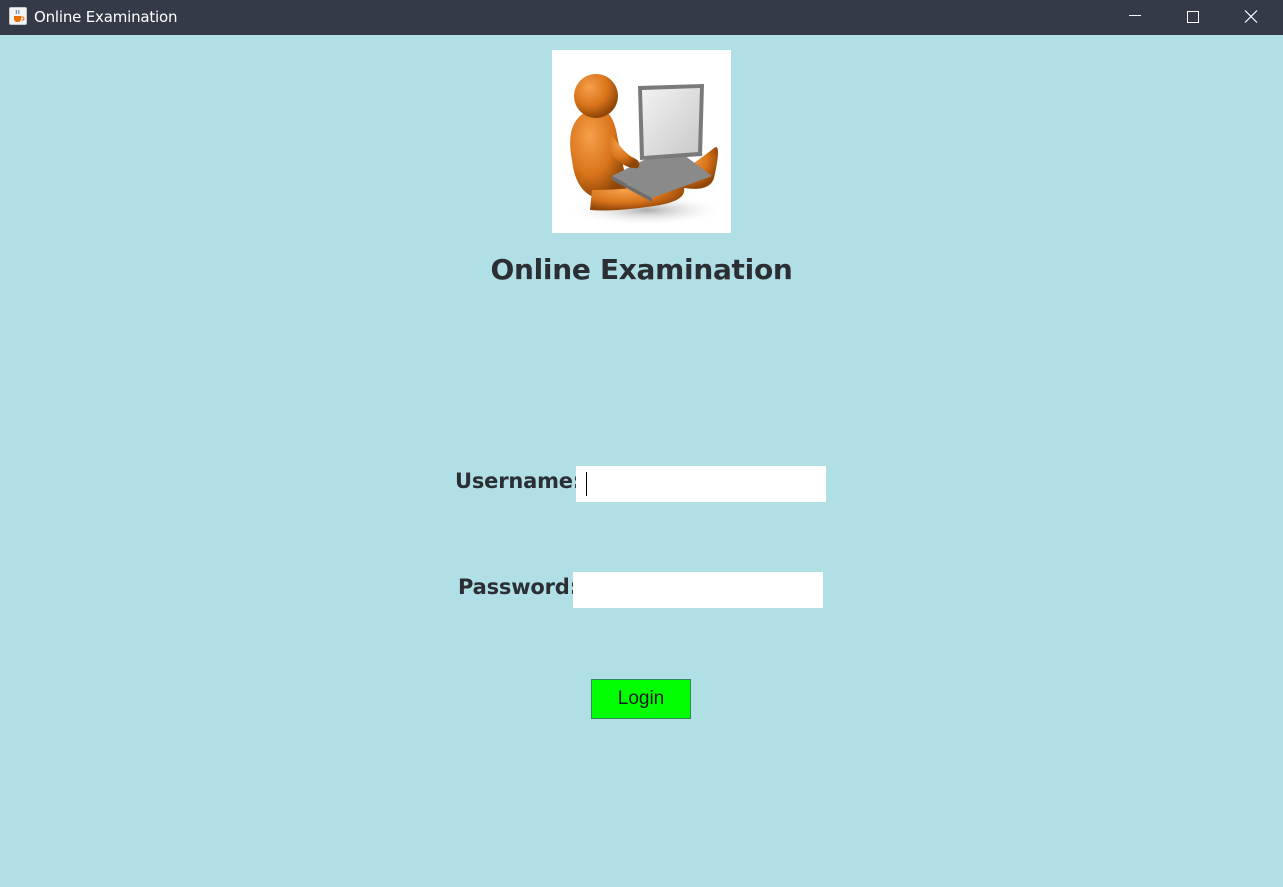 This screenshot has width=1283, height=887. What do you see at coordinates (641, 141) in the screenshot?
I see `person-with-laptop-illustration` at bounding box center [641, 141].